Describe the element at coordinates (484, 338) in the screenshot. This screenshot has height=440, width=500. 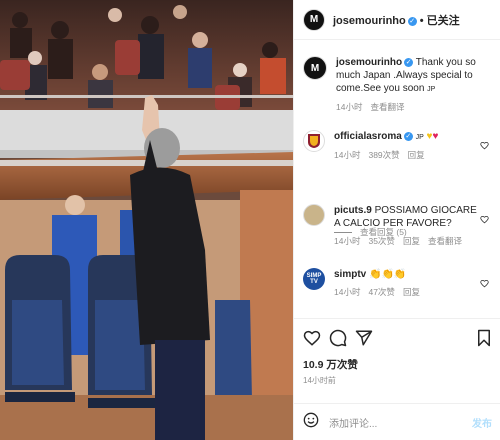
I see `bookmark-icon` at that location.